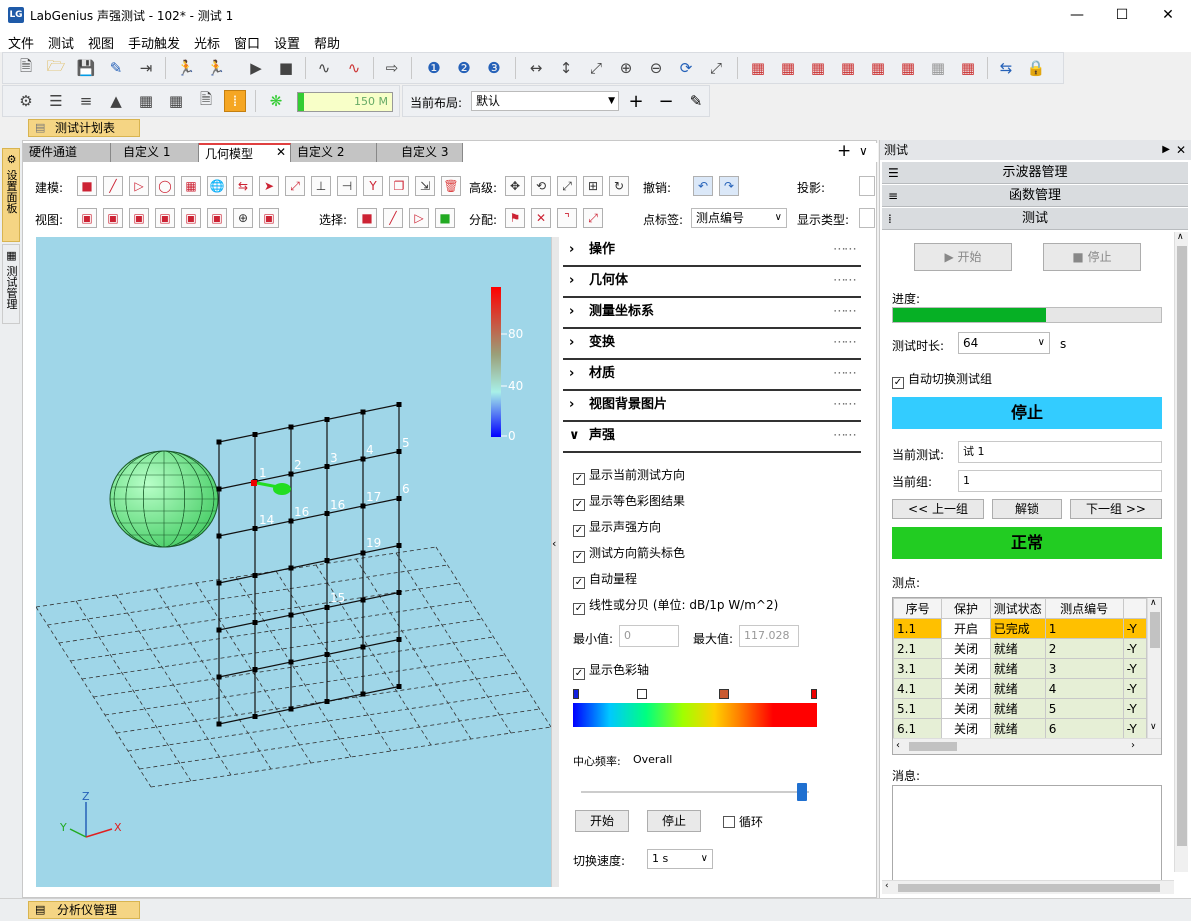 This screenshot has width=1191, height=921. I want to click on table-row: 2.1 关闭 就绪 2 -Y, so click(1020, 648).